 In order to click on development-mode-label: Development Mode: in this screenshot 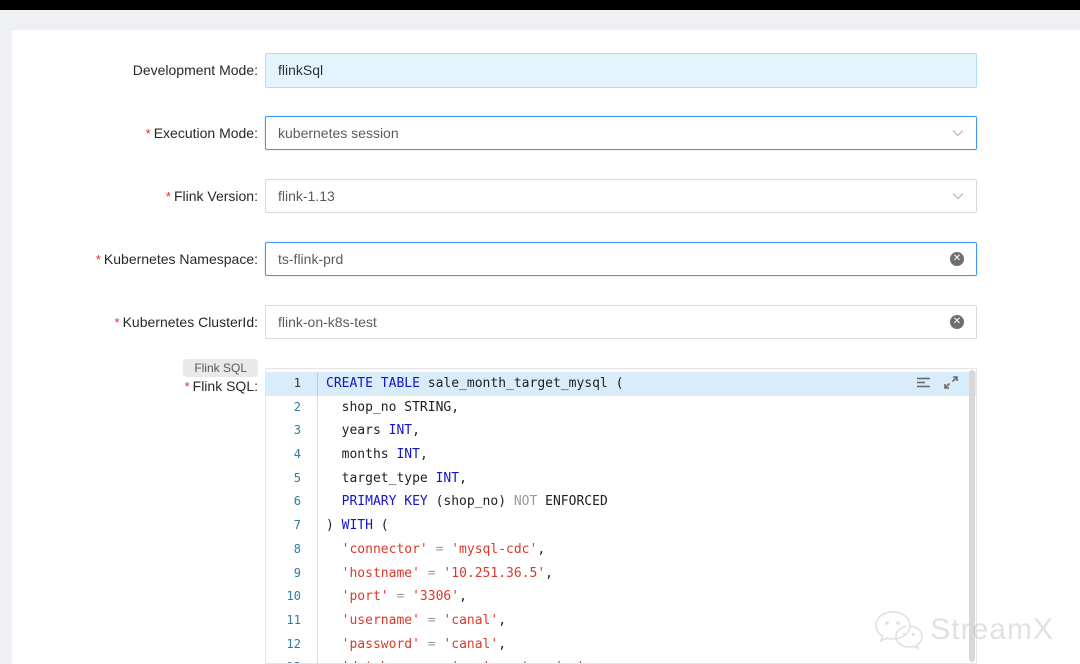, I will do `click(138, 70)`.